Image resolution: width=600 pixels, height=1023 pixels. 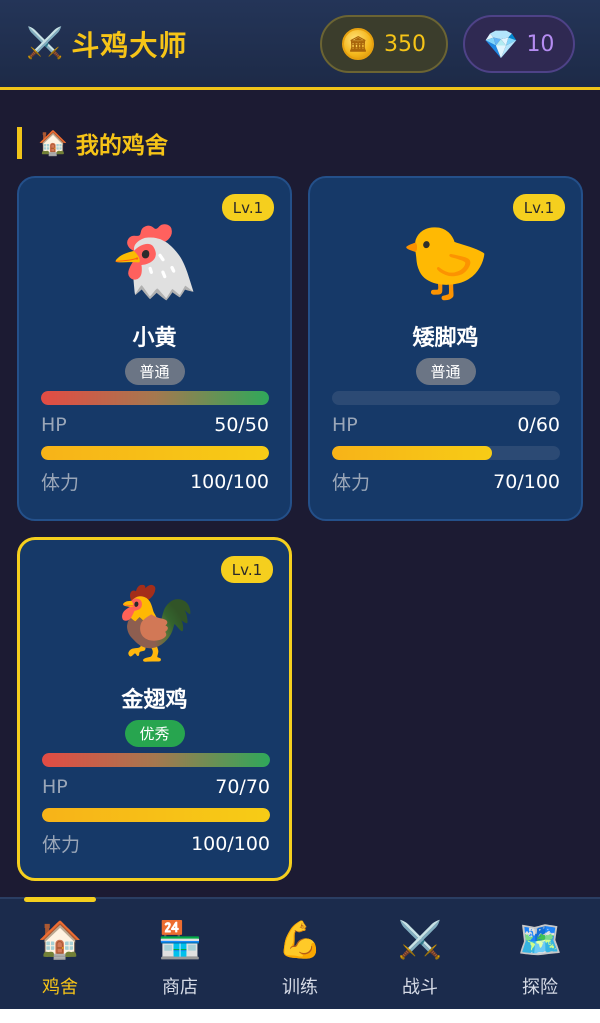 What do you see at coordinates (300, 987) in the screenshot?
I see `nav-label: 训练` at bounding box center [300, 987].